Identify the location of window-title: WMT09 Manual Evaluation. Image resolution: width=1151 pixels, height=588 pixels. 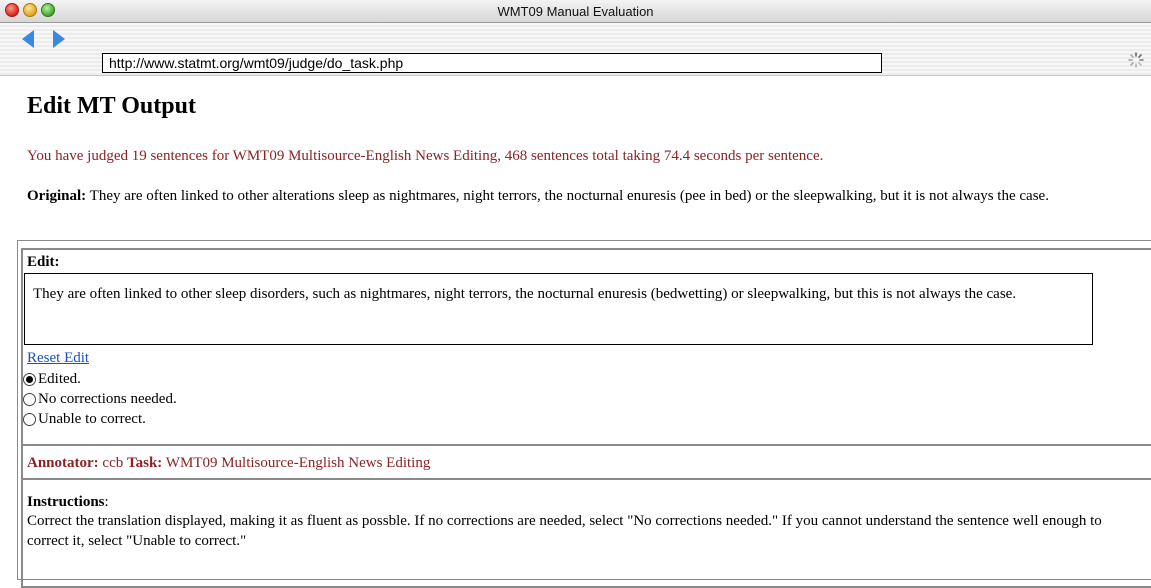
(575, 11).